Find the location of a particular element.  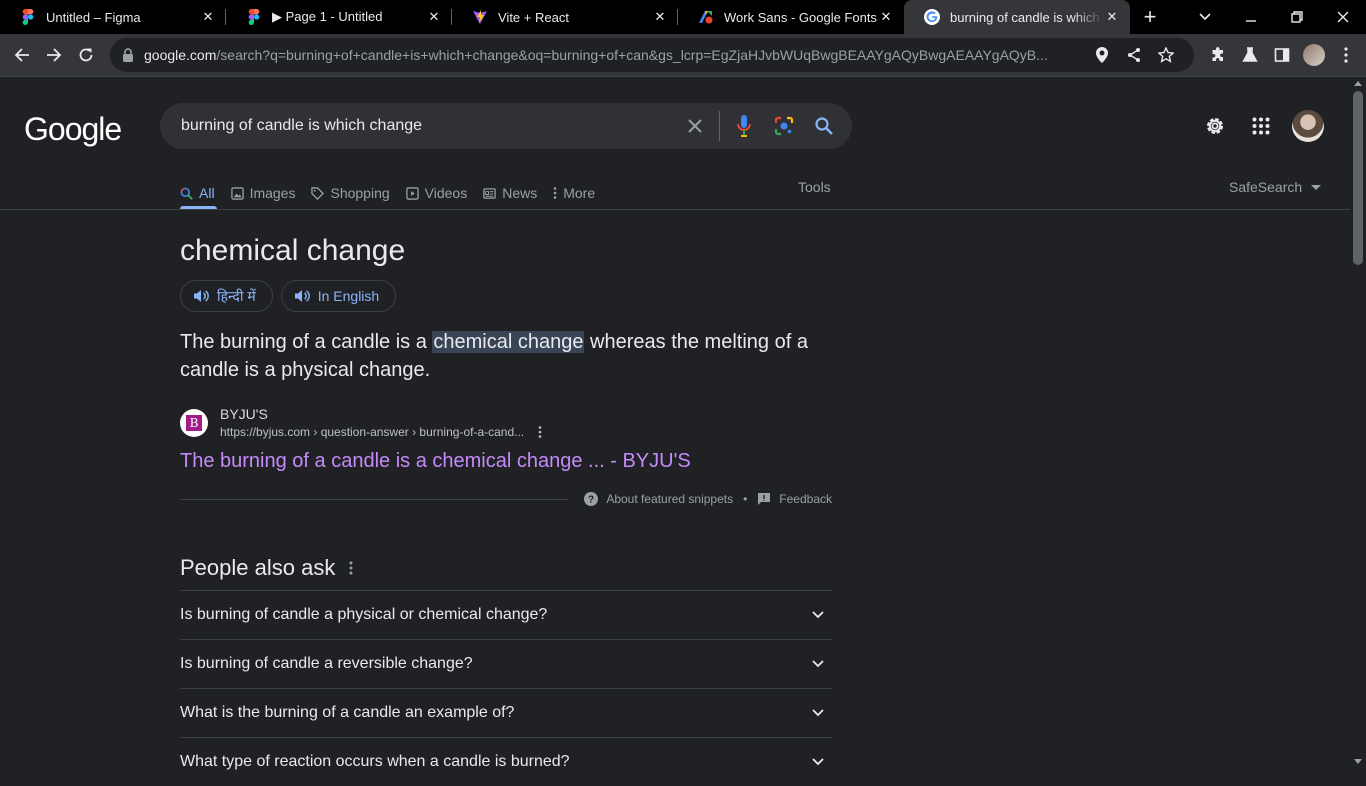

labs-flask-icon is located at coordinates (1250, 55).